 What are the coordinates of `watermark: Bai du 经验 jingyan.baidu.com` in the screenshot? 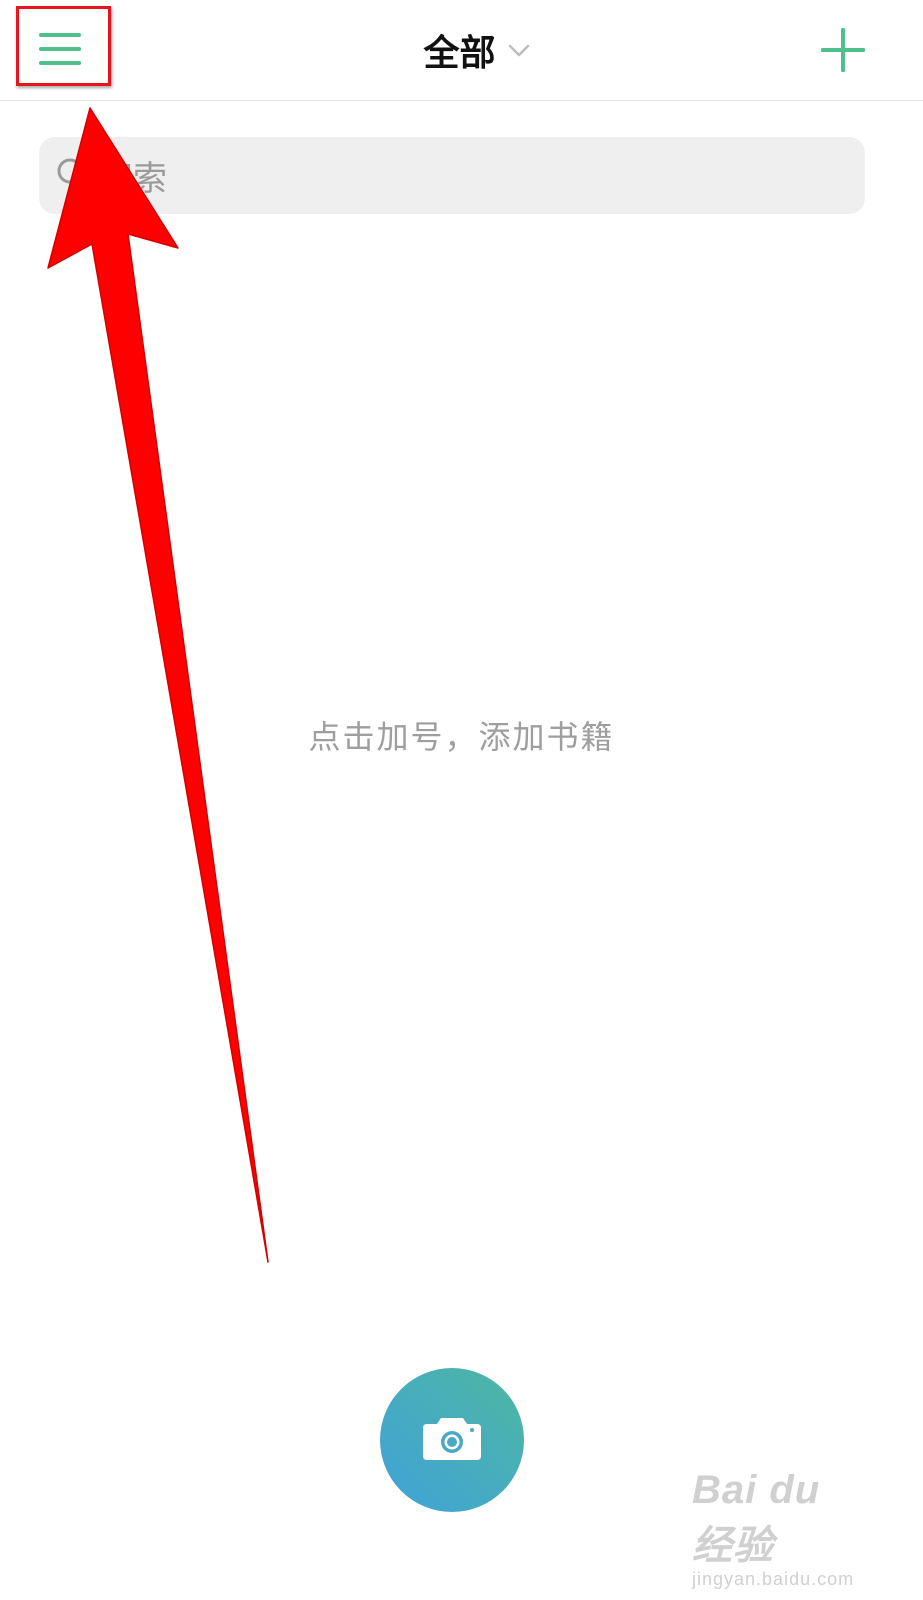 It's located at (777, 1529).